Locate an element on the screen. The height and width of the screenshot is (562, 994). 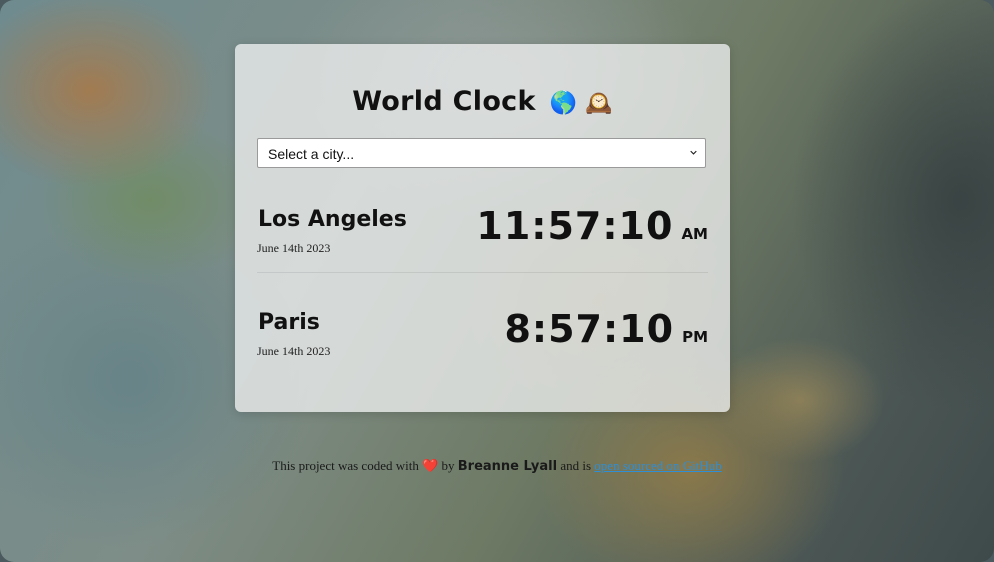
time-value: 11:57:10 is located at coordinates (575, 226).